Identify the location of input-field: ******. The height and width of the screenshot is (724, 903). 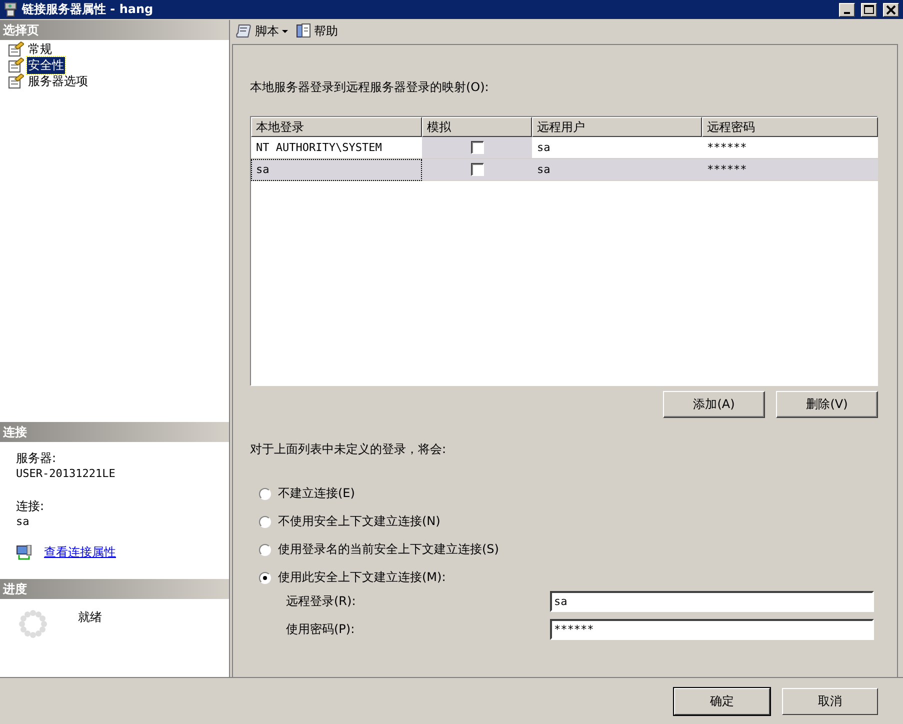
(712, 629).